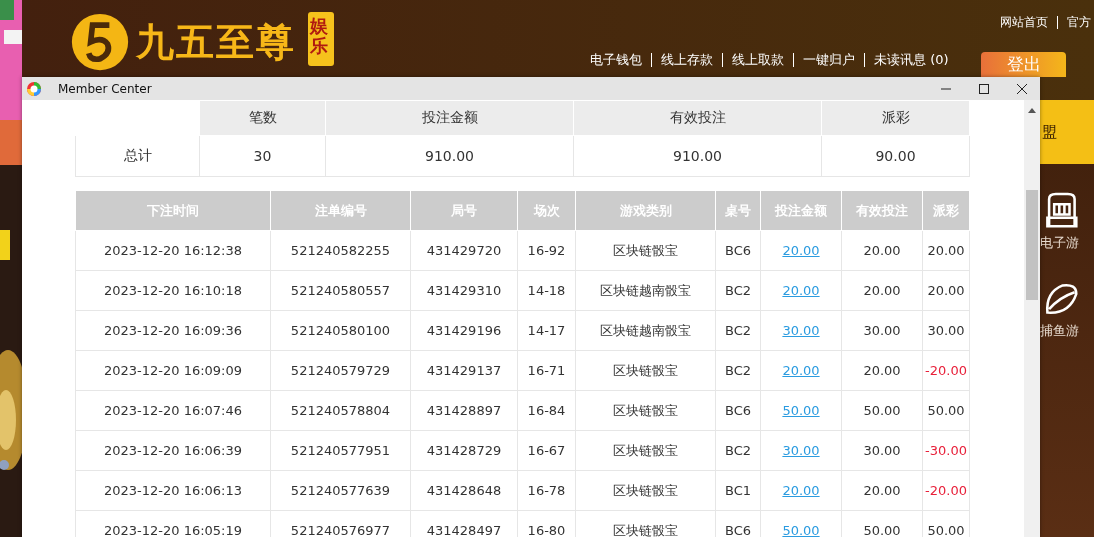  Describe the element at coordinates (1032, 245) in the screenshot. I see `scrollbar-thumb` at that location.